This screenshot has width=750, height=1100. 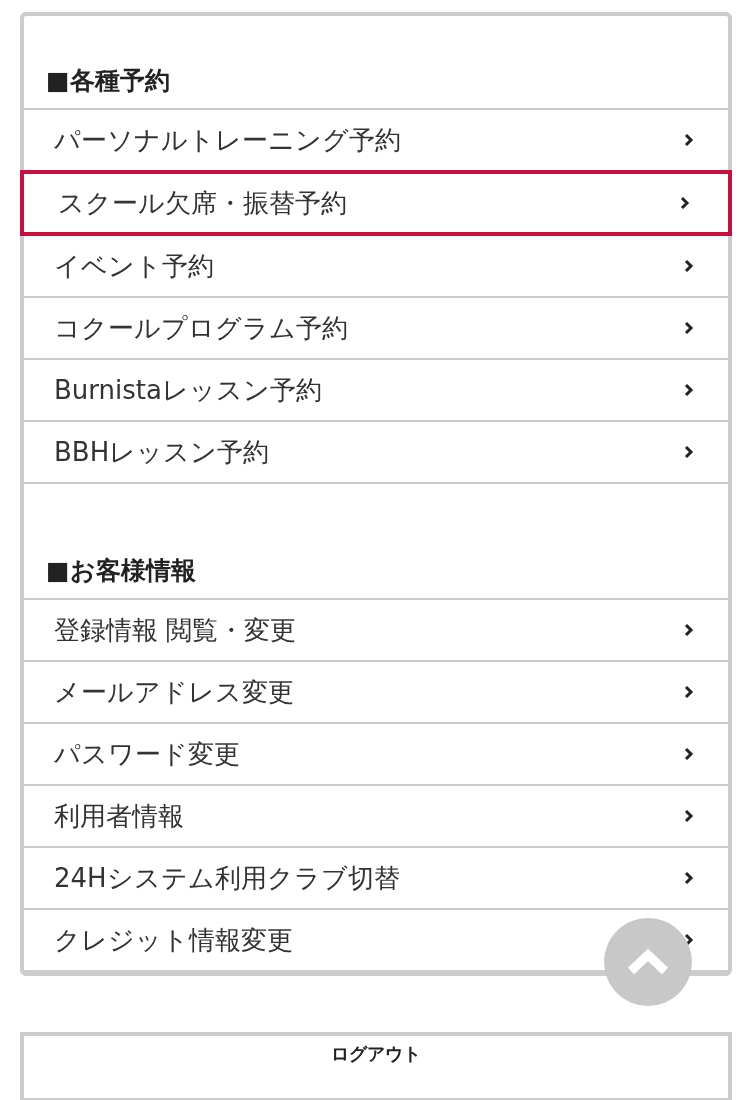 What do you see at coordinates (648, 962) in the screenshot?
I see `chevron-up-icon` at bounding box center [648, 962].